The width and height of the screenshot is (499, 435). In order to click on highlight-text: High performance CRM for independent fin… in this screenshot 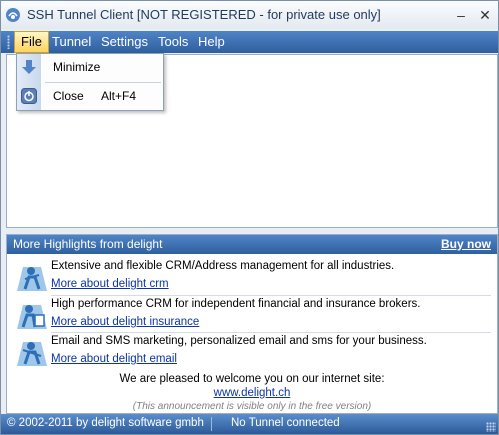, I will do `click(236, 304)`.